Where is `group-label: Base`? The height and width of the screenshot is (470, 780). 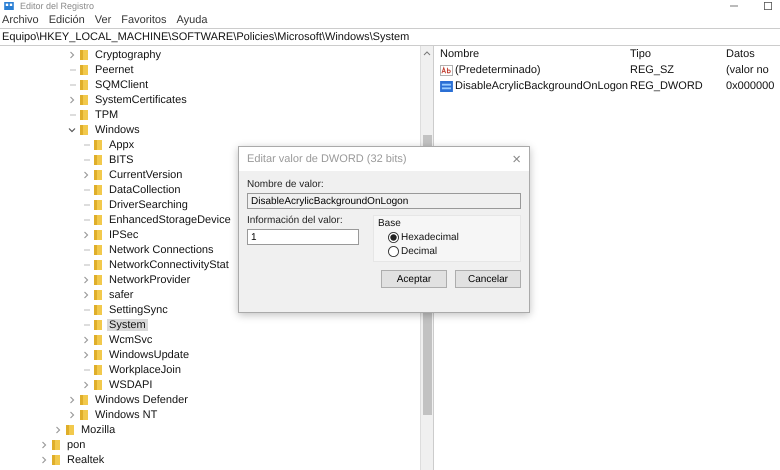
group-label: Base is located at coordinates (390, 223).